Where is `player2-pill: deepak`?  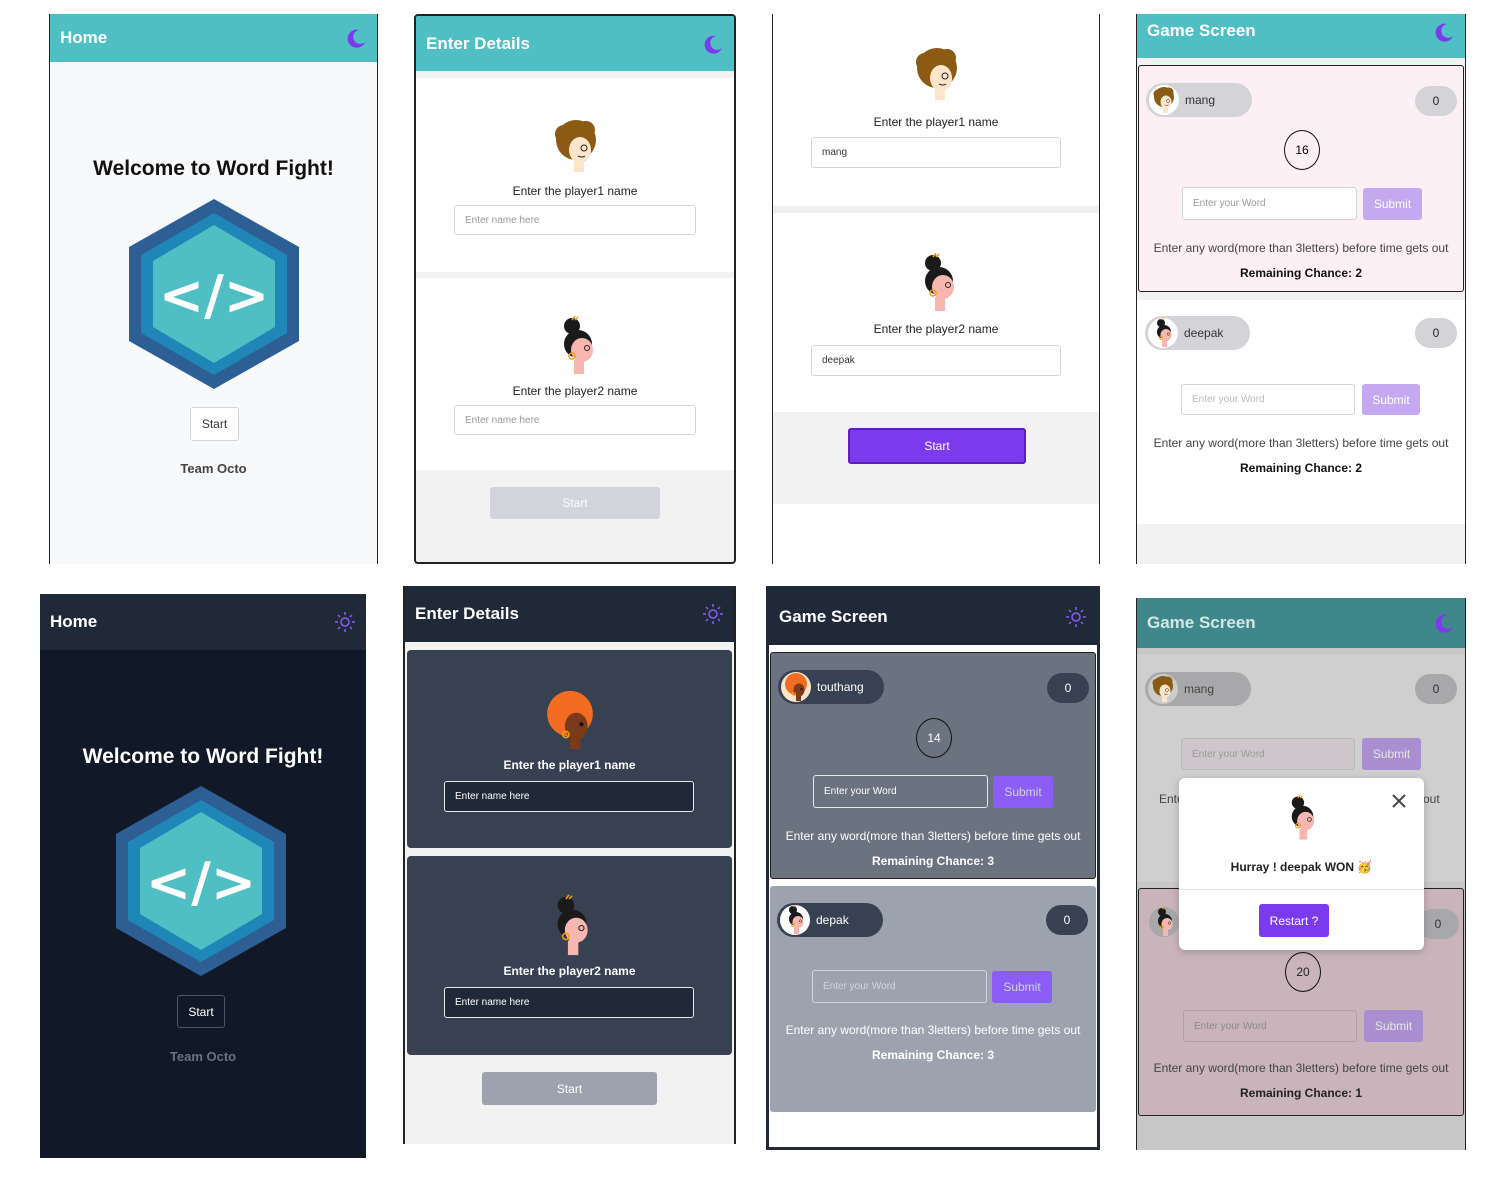
player2-pill: deepak is located at coordinates (1197, 333).